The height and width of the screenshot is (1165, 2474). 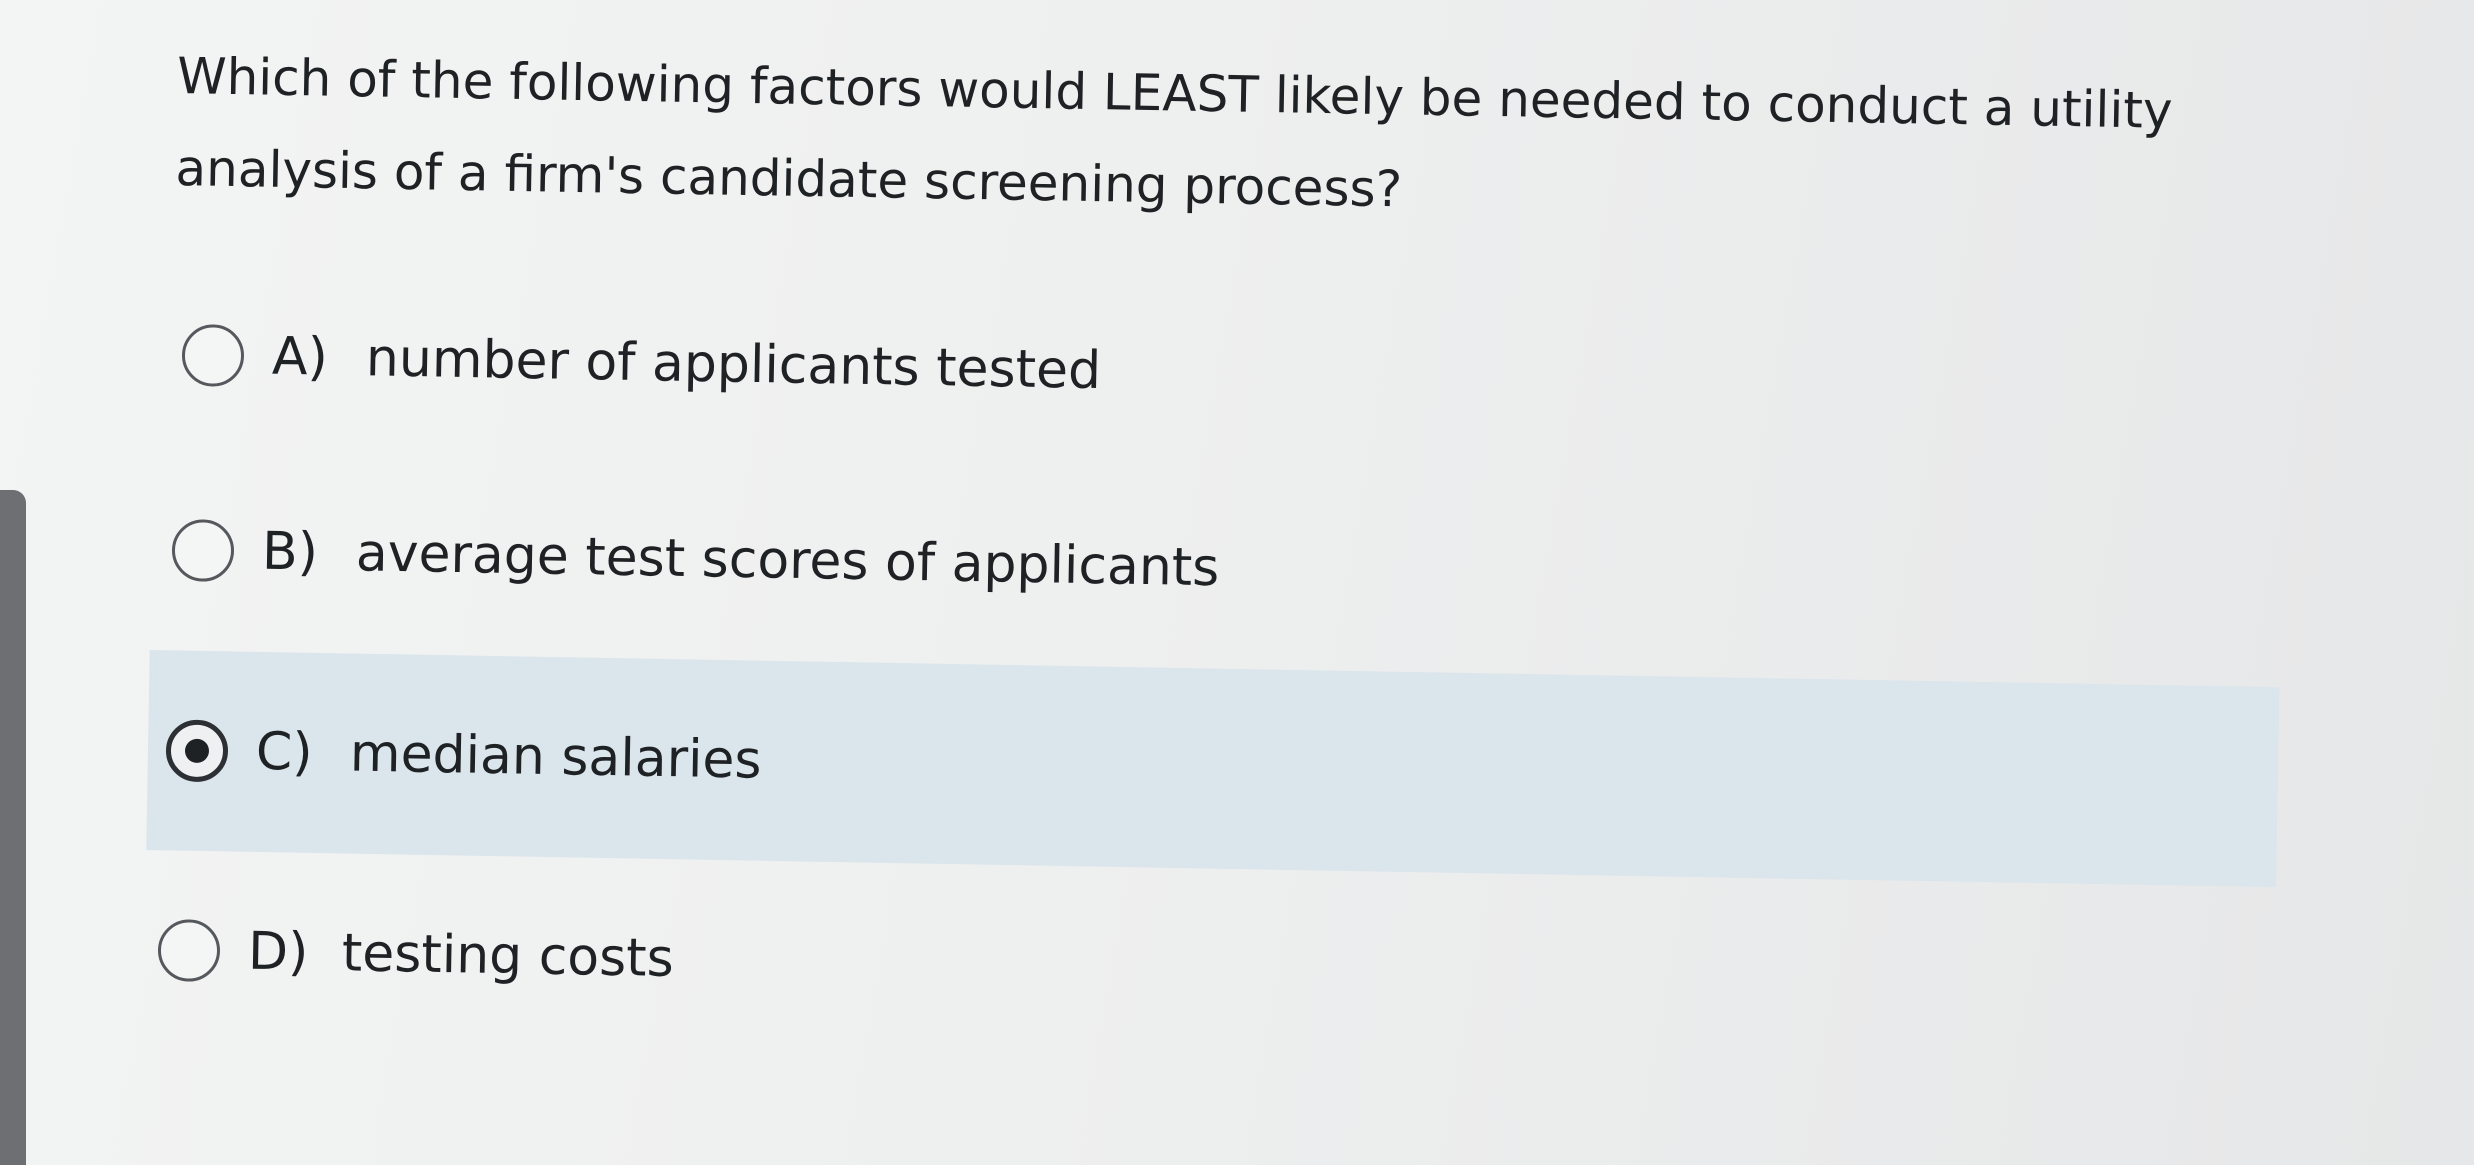 What do you see at coordinates (787, 561) in the screenshot?
I see `option-b-text: average test scores of applicants` at bounding box center [787, 561].